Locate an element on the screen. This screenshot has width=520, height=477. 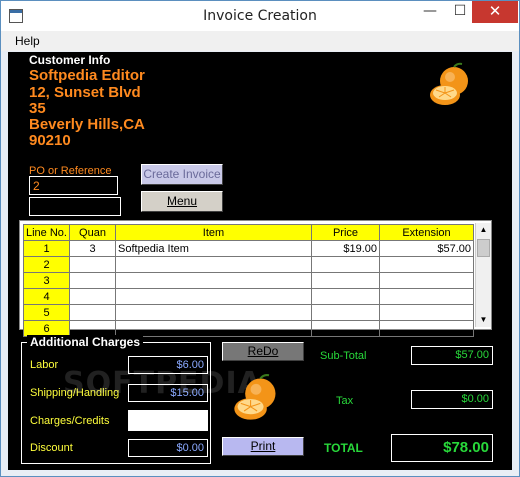
table-row: 2 is located at coordinates (248, 264).